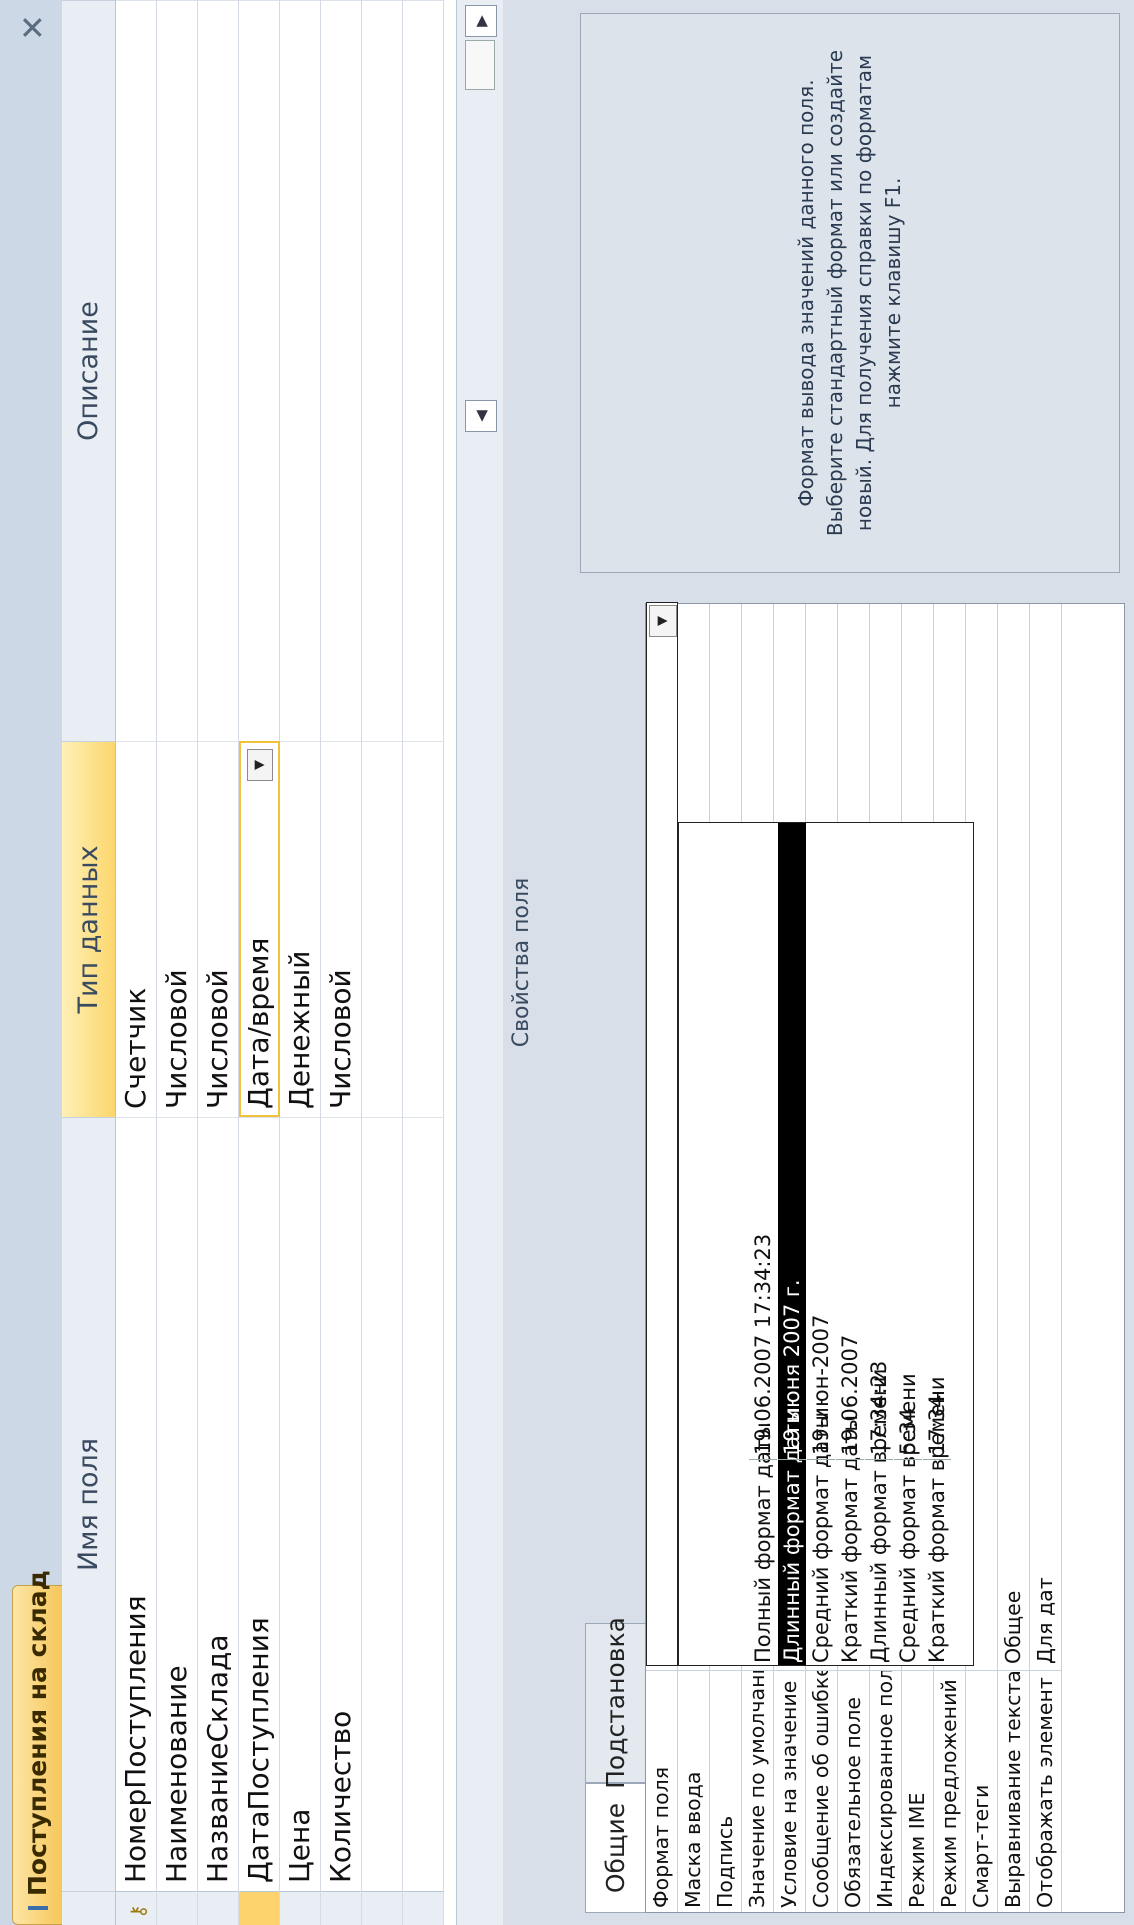 This screenshot has width=1134, height=1925. I want to click on scroll-thumb, so click(480, 65).